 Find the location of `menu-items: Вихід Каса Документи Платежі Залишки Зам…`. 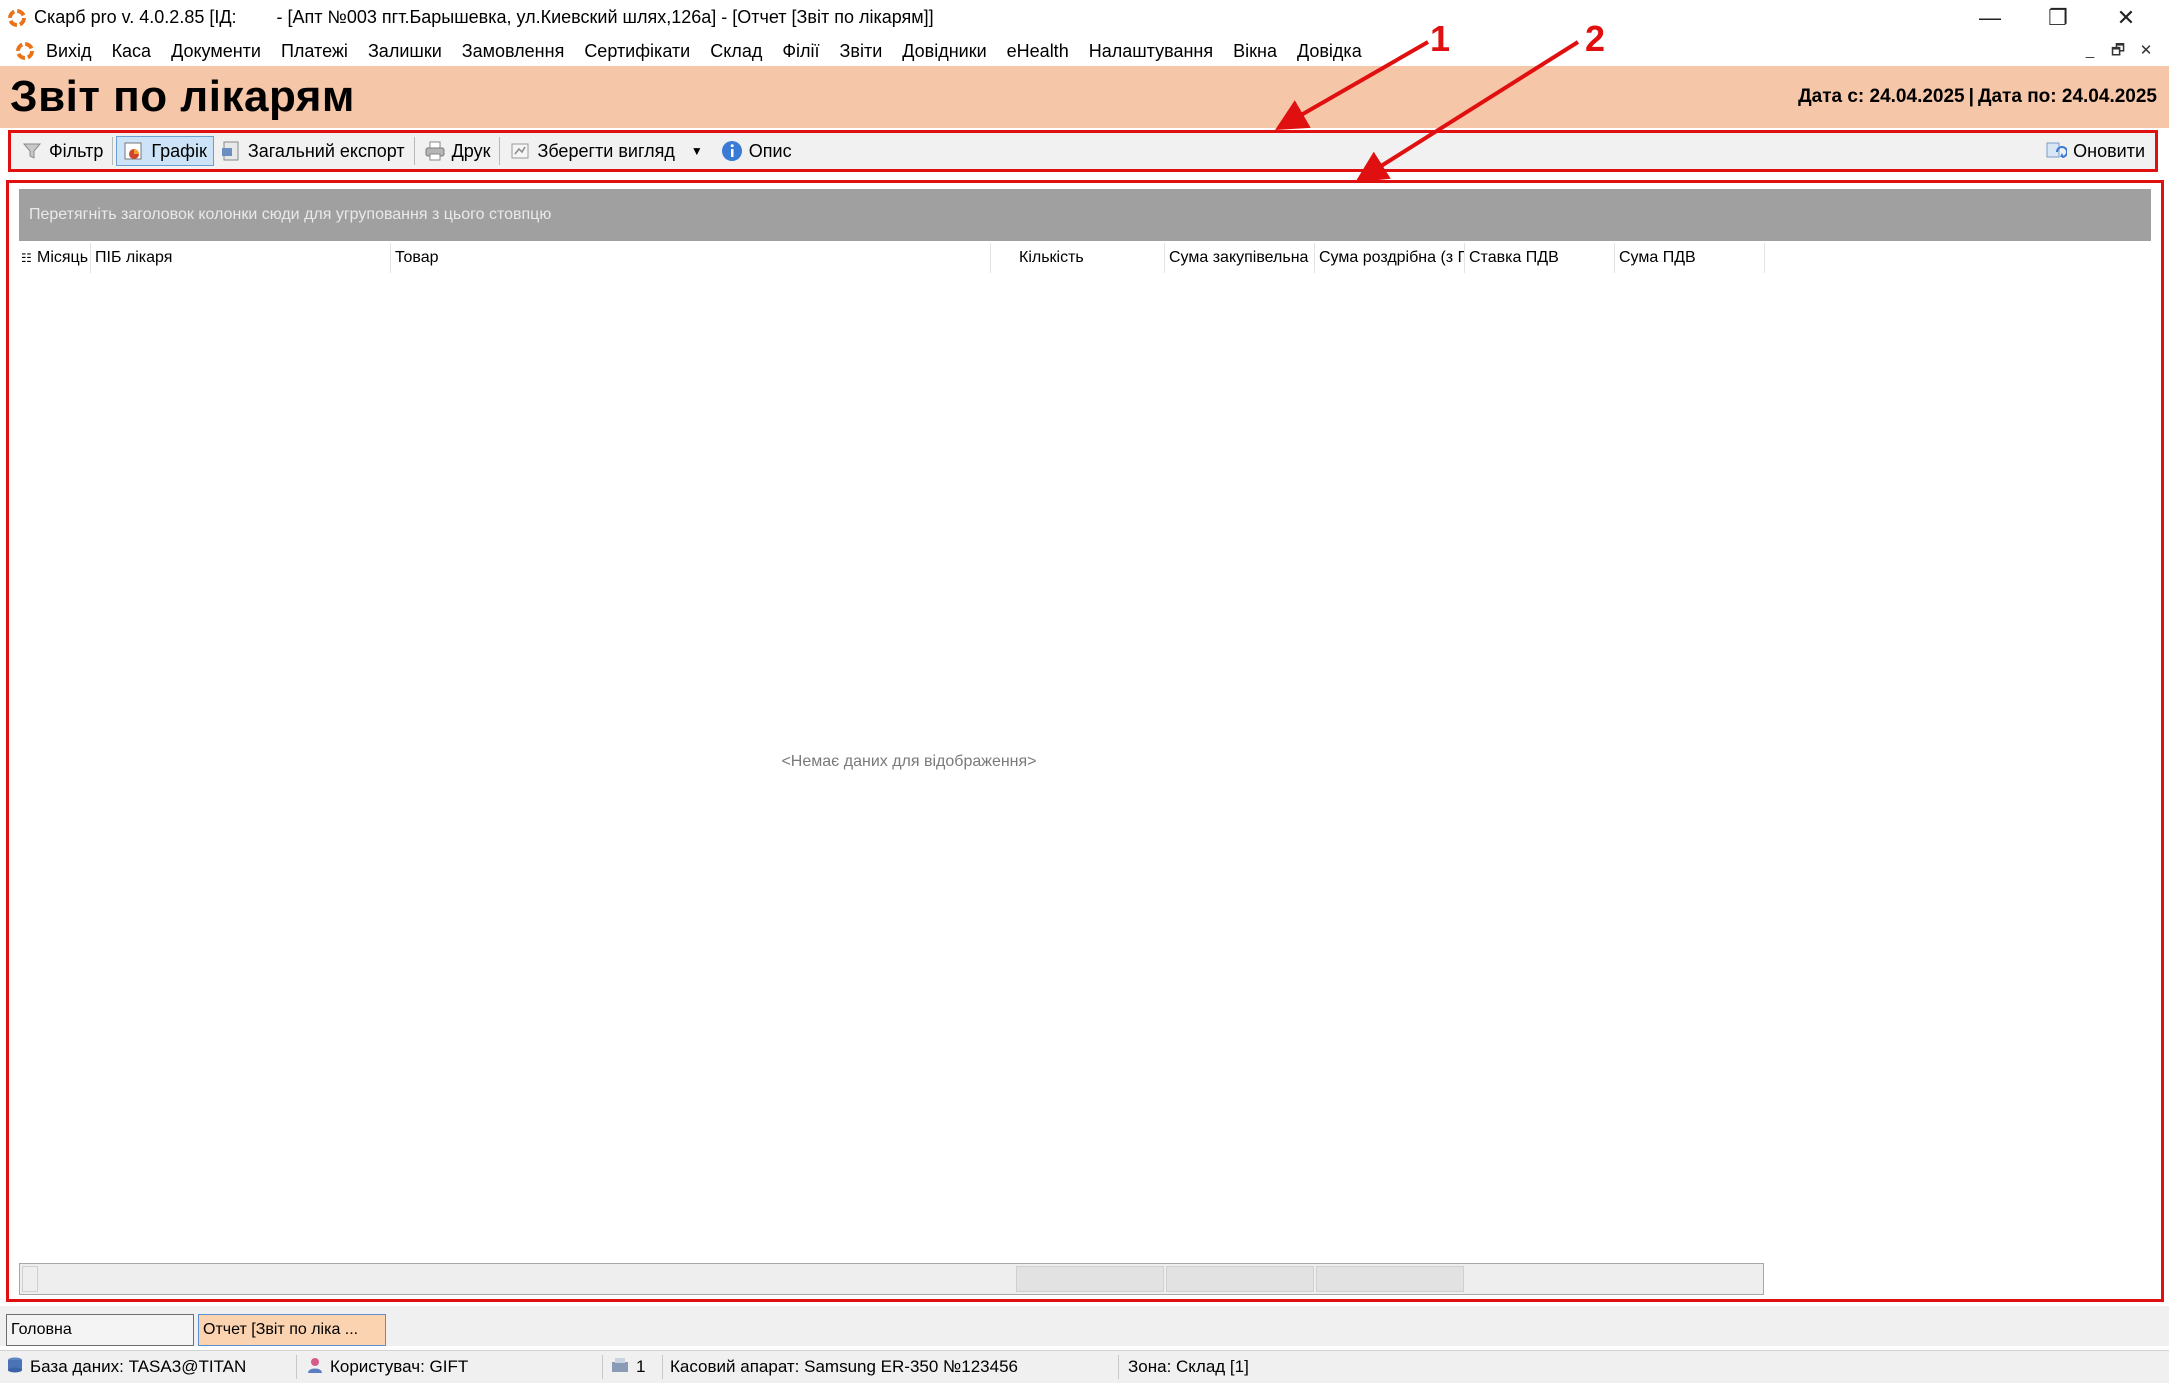

menu-items: Вихід Каса Документи Платежі Залишки Зам… is located at coordinates (704, 51).